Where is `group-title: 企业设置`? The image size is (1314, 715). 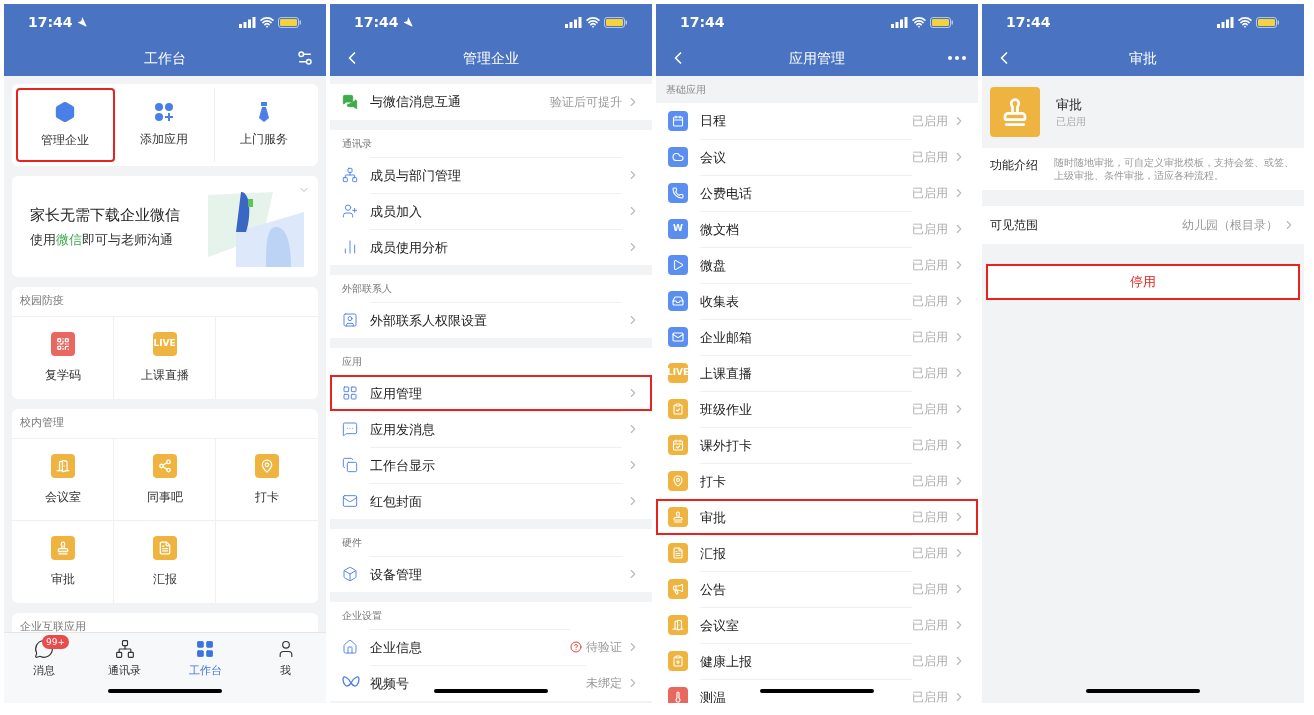 group-title: 企业设置 is located at coordinates (362, 616).